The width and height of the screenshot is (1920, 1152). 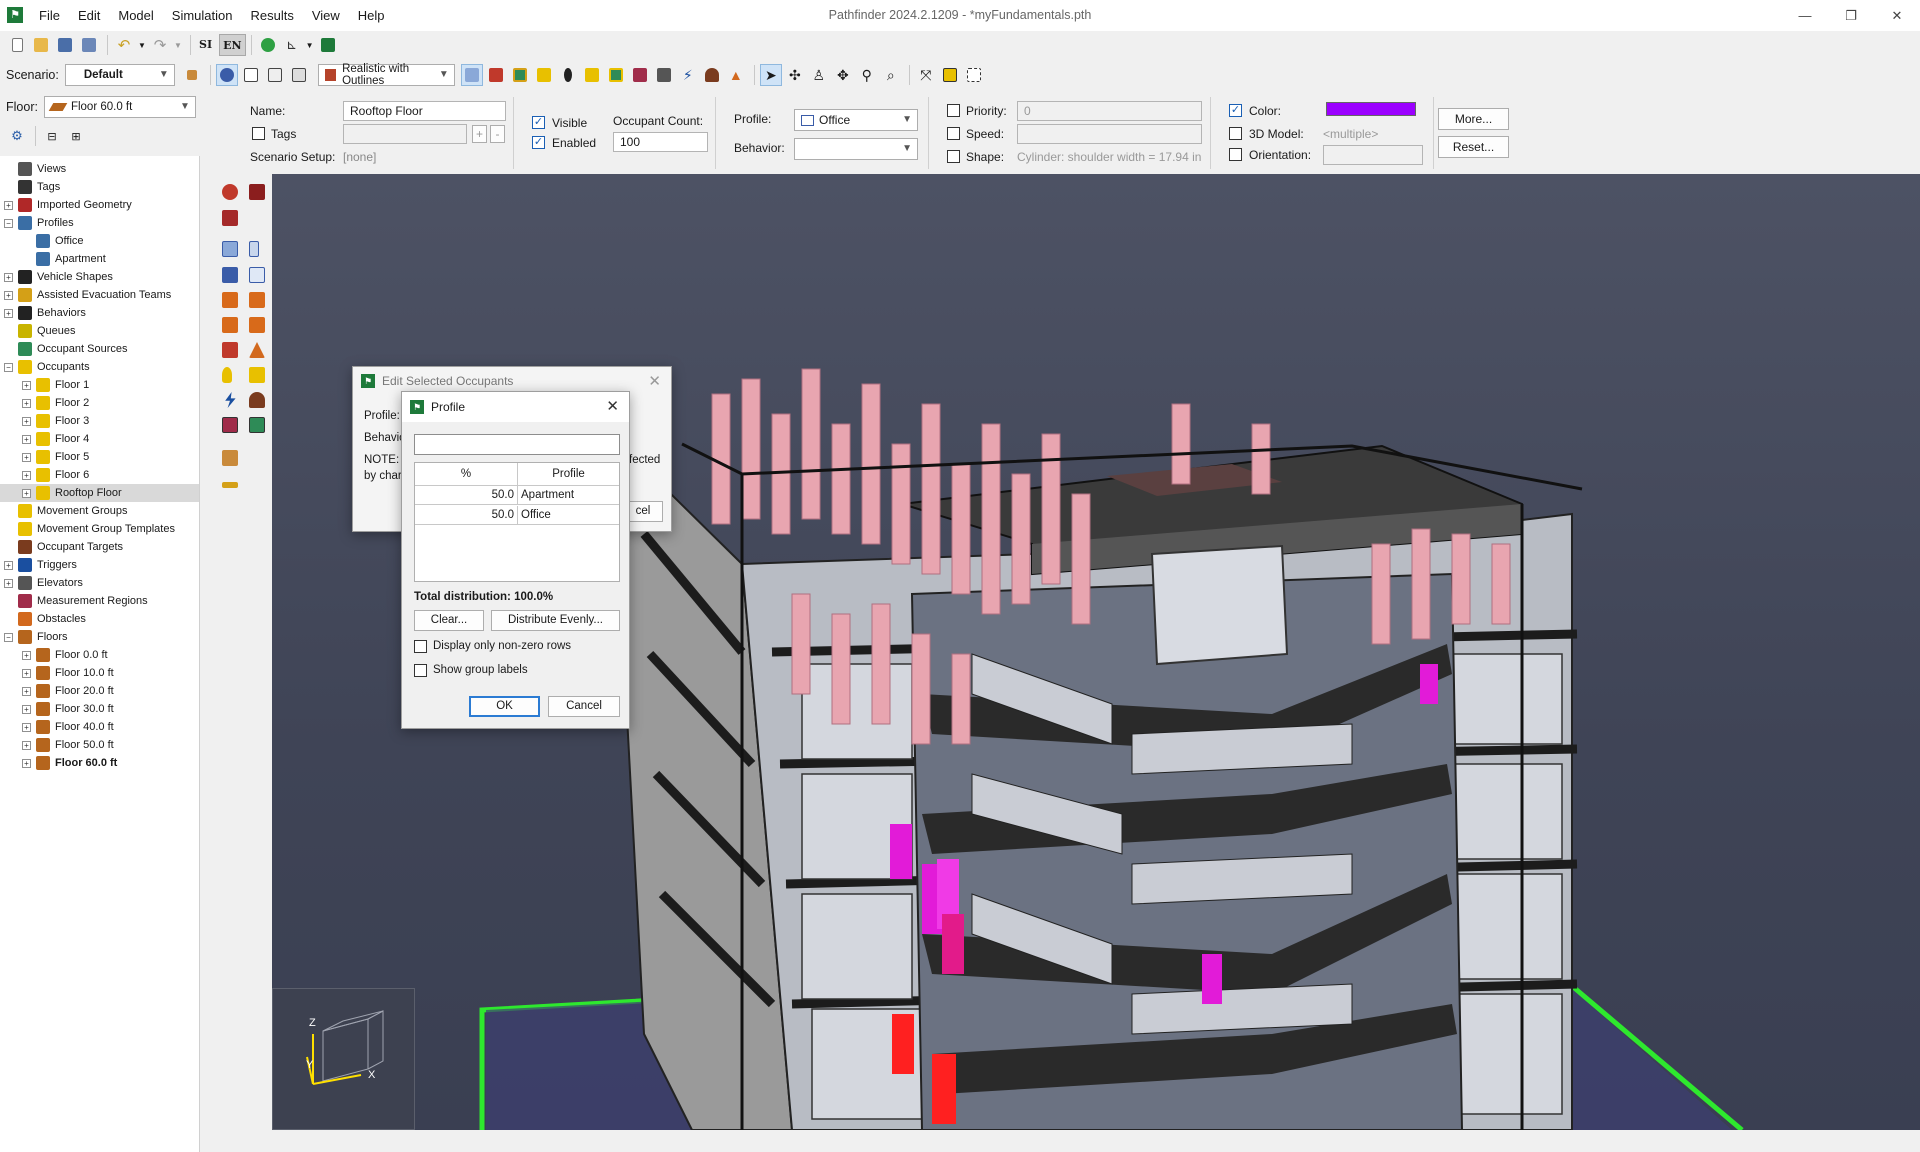 I want to click on shape-checkbox, so click(x=953, y=156).